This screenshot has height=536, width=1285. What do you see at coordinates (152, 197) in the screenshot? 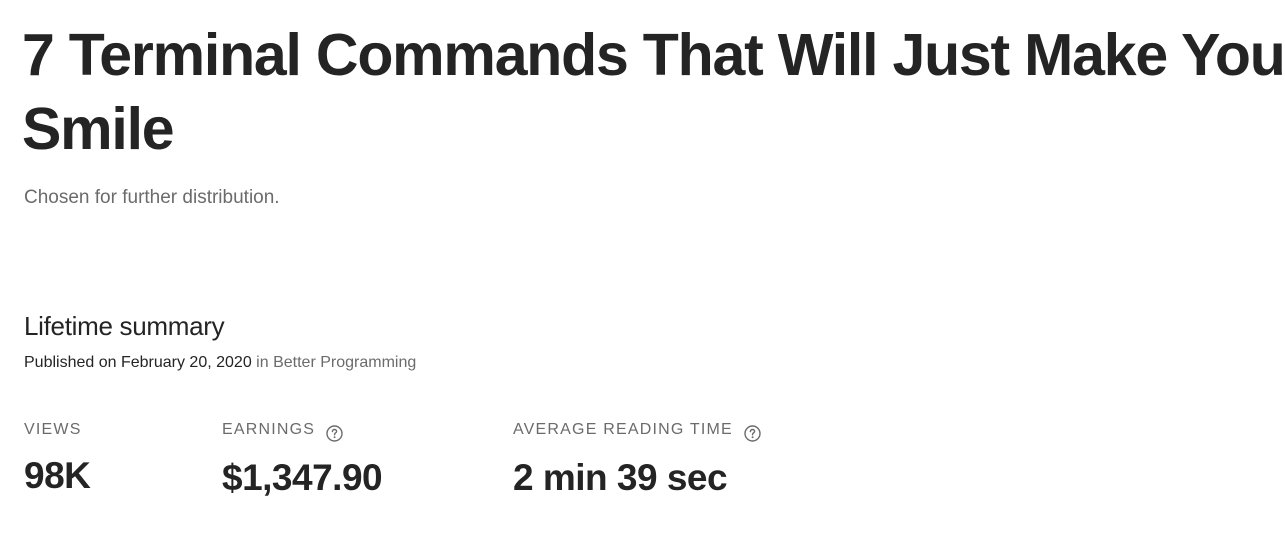
I see `distribution-note: Chosen for further distribution.` at bounding box center [152, 197].